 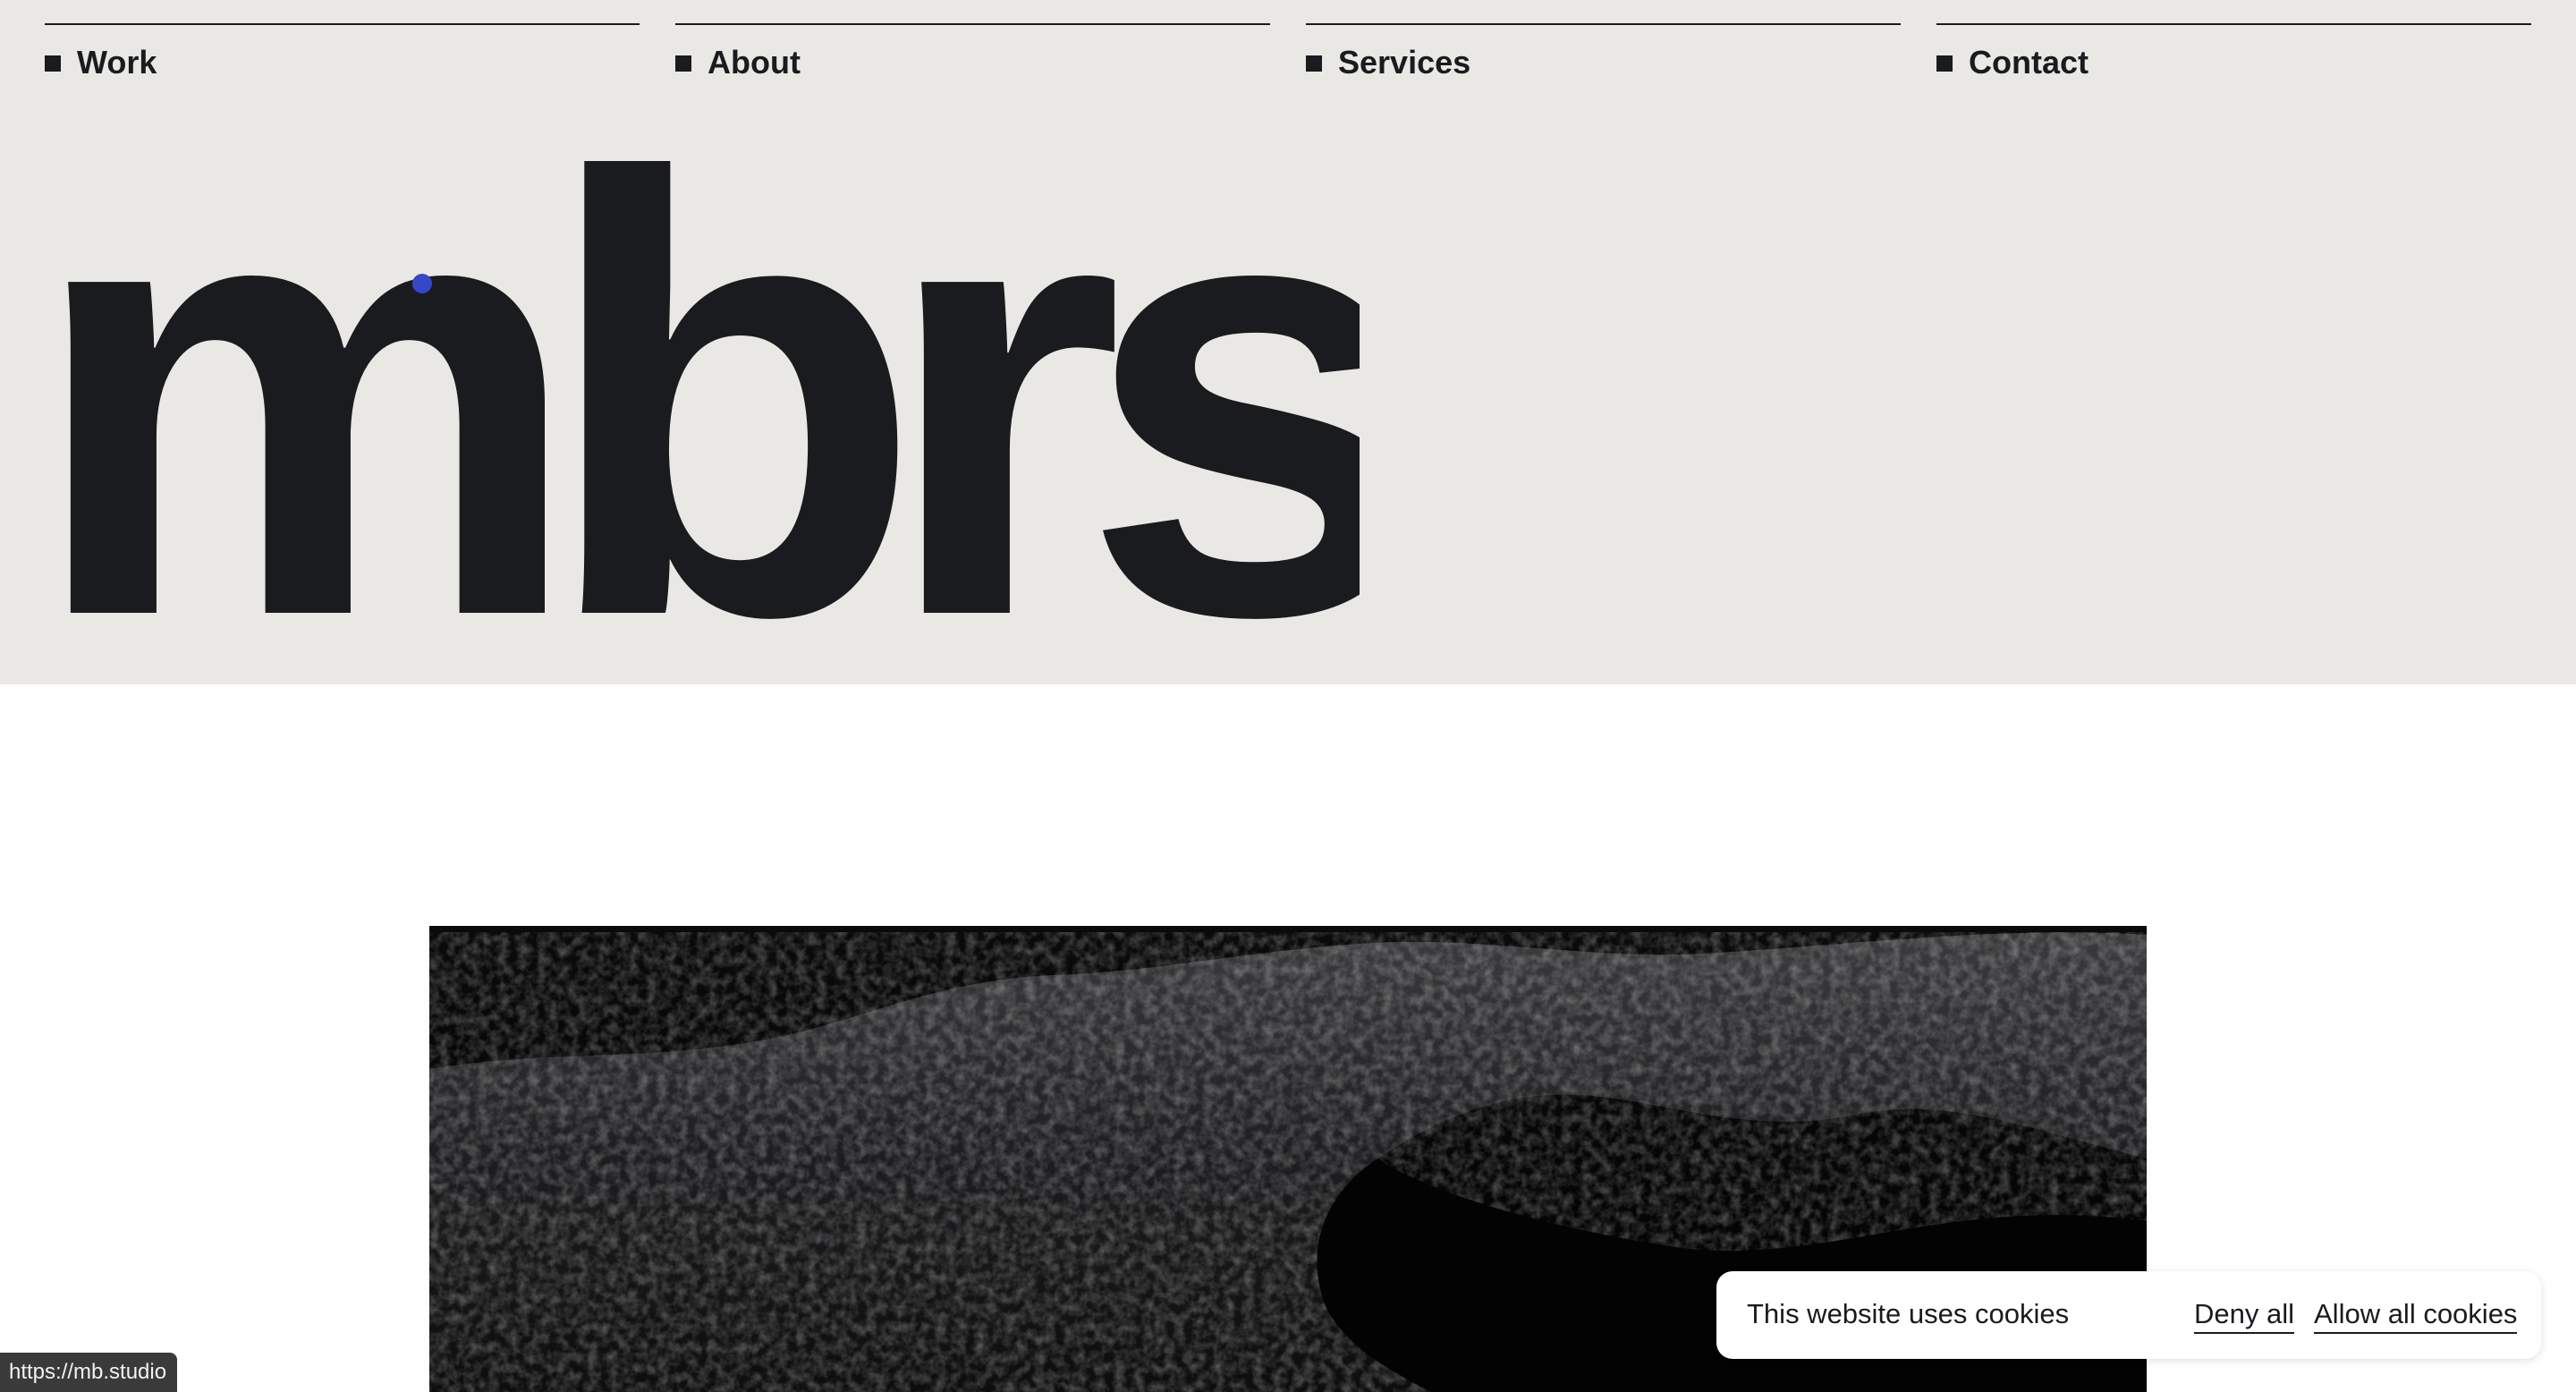 I want to click on nav-item-services: Services, so click(x=1603, y=55).